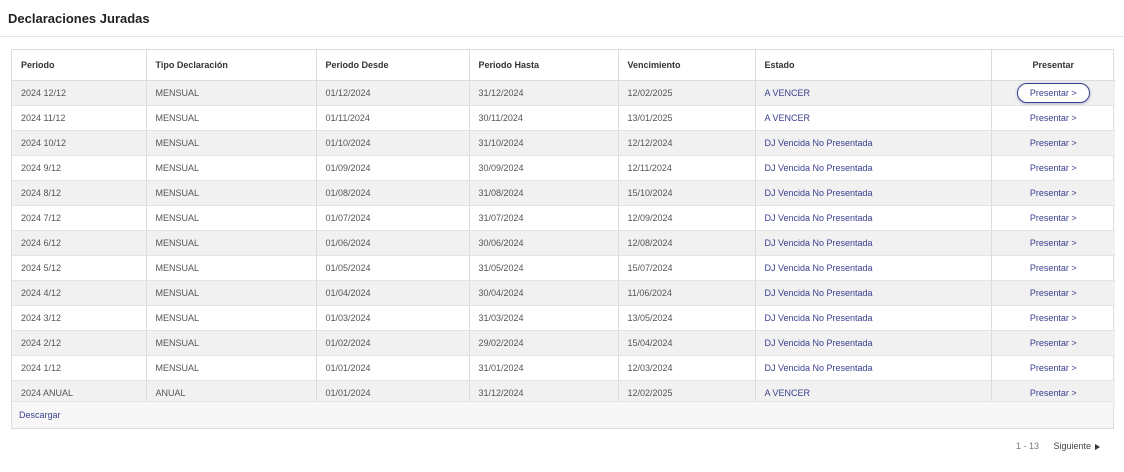 The height and width of the screenshot is (472, 1124). I want to click on col-header-desde: Periodo Desde, so click(392, 65).